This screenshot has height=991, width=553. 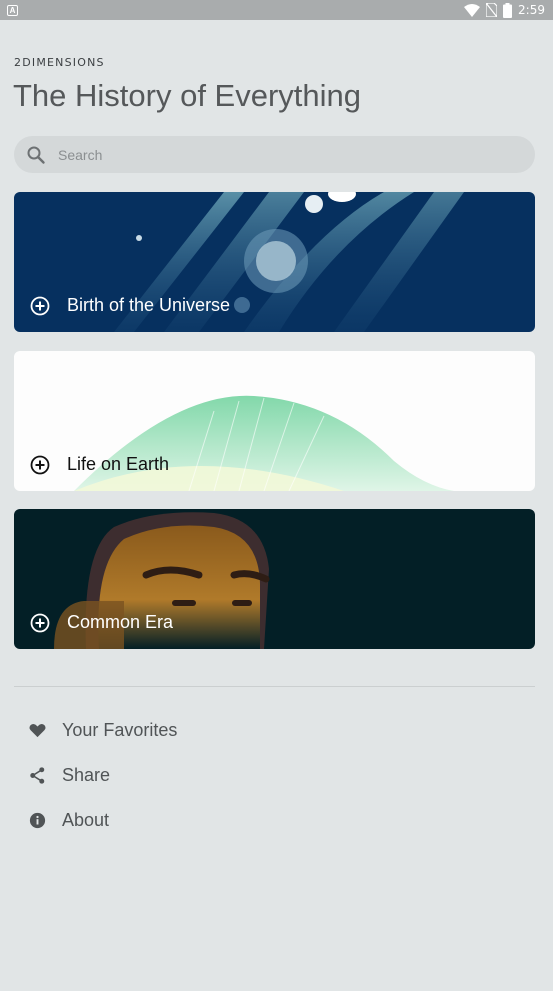 I want to click on era-card-life-on-earth: Life on Earth, so click(x=274, y=421).